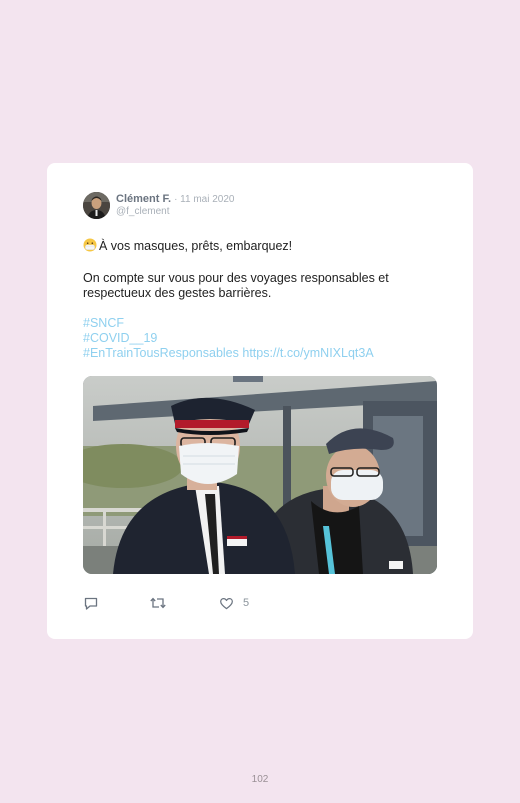  Describe the element at coordinates (90, 247) in the screenshot. I see `face-with-medical-mask-icon` at that location.